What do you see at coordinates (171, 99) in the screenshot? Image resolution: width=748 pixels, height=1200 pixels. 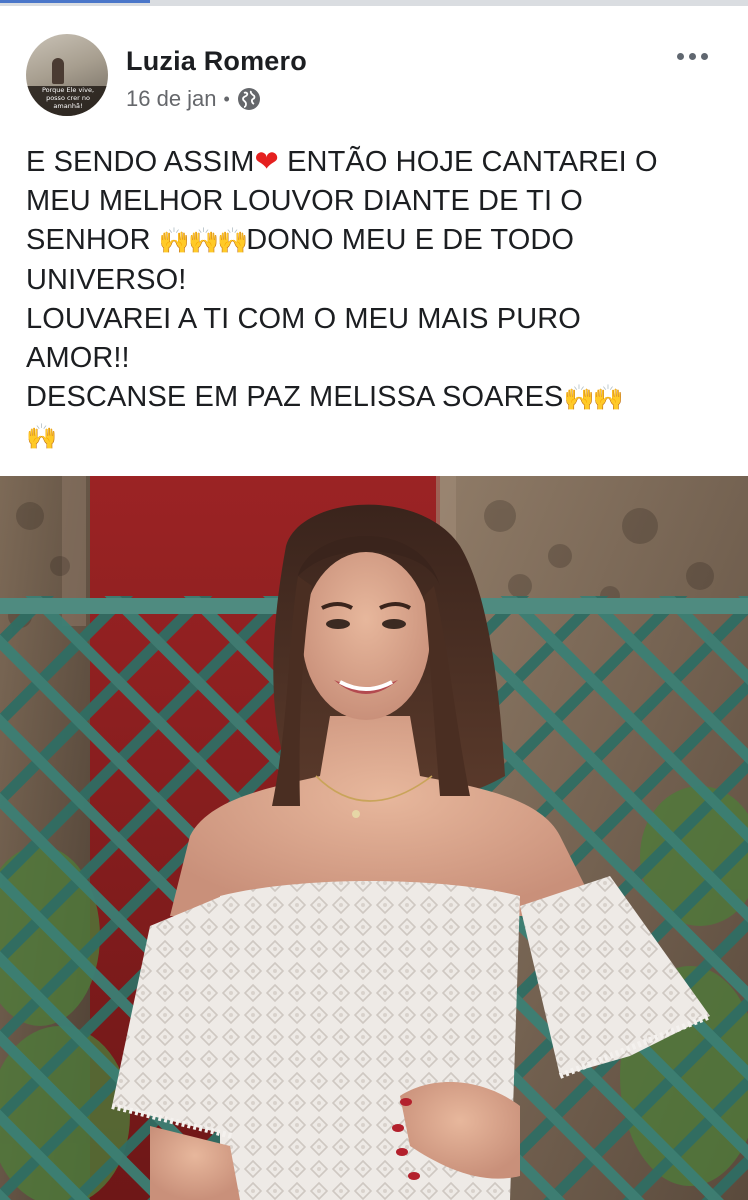 I see `post-date: 16 de jan` at bounding box center [171, 99].